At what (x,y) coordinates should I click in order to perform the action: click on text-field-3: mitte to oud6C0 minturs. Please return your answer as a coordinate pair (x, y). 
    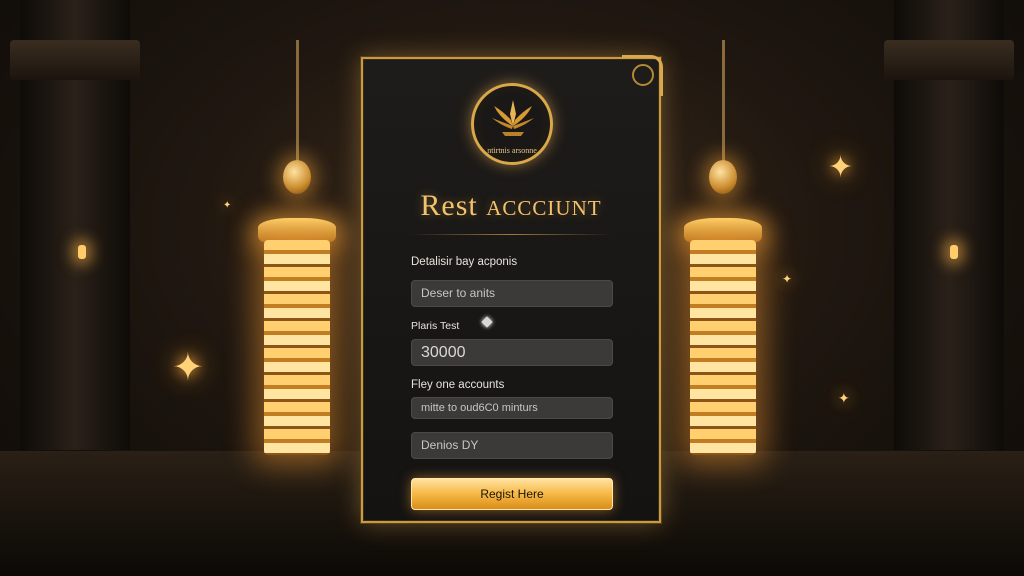
    Looking at the image, I should click on (512, 408).